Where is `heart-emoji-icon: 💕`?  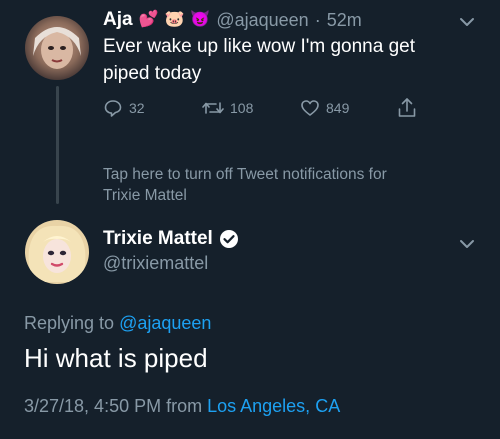
heart-emoji-icon: 💕 is located at coordinates (148, 19).